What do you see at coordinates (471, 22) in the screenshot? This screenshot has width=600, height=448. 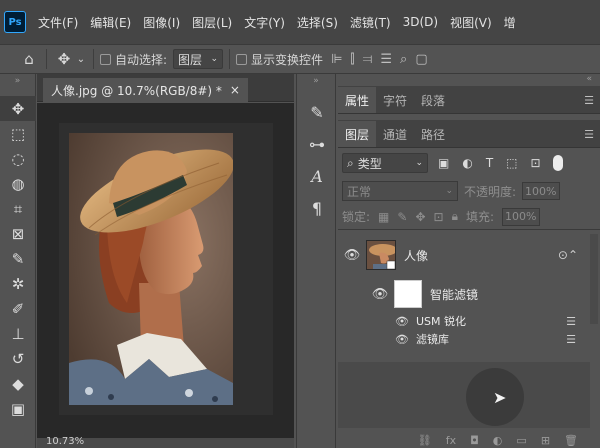 I see `menu-view: 视图(V)` at bounding box center [471, 22].